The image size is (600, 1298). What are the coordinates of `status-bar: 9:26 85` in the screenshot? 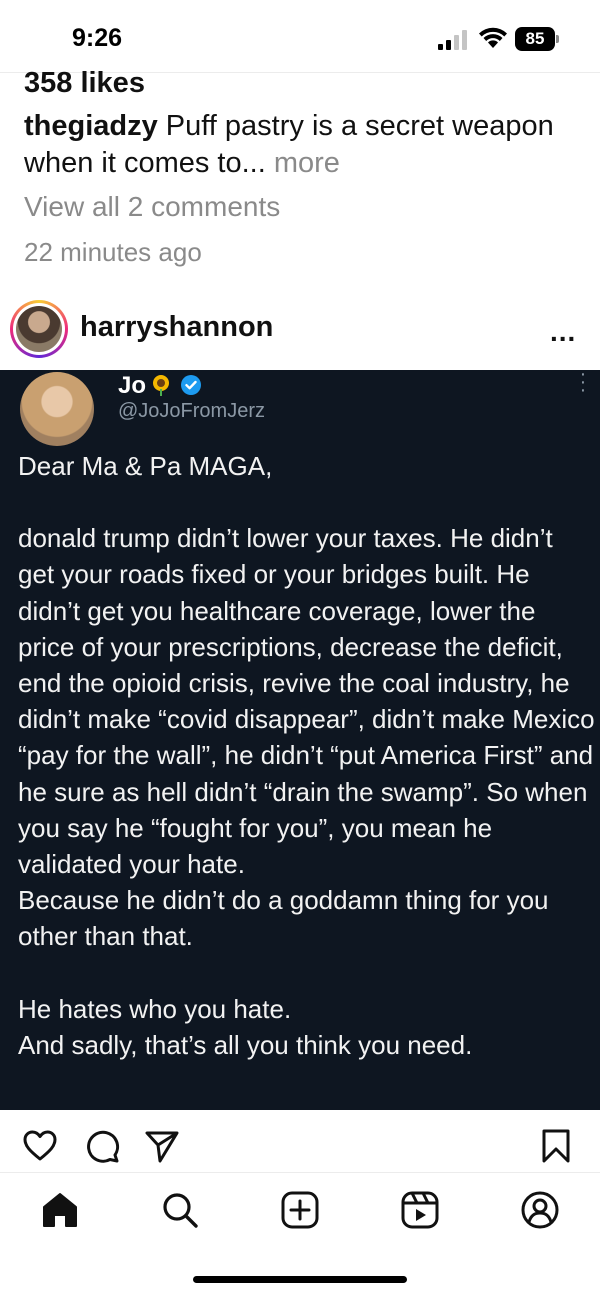 It's located at (300, 36).